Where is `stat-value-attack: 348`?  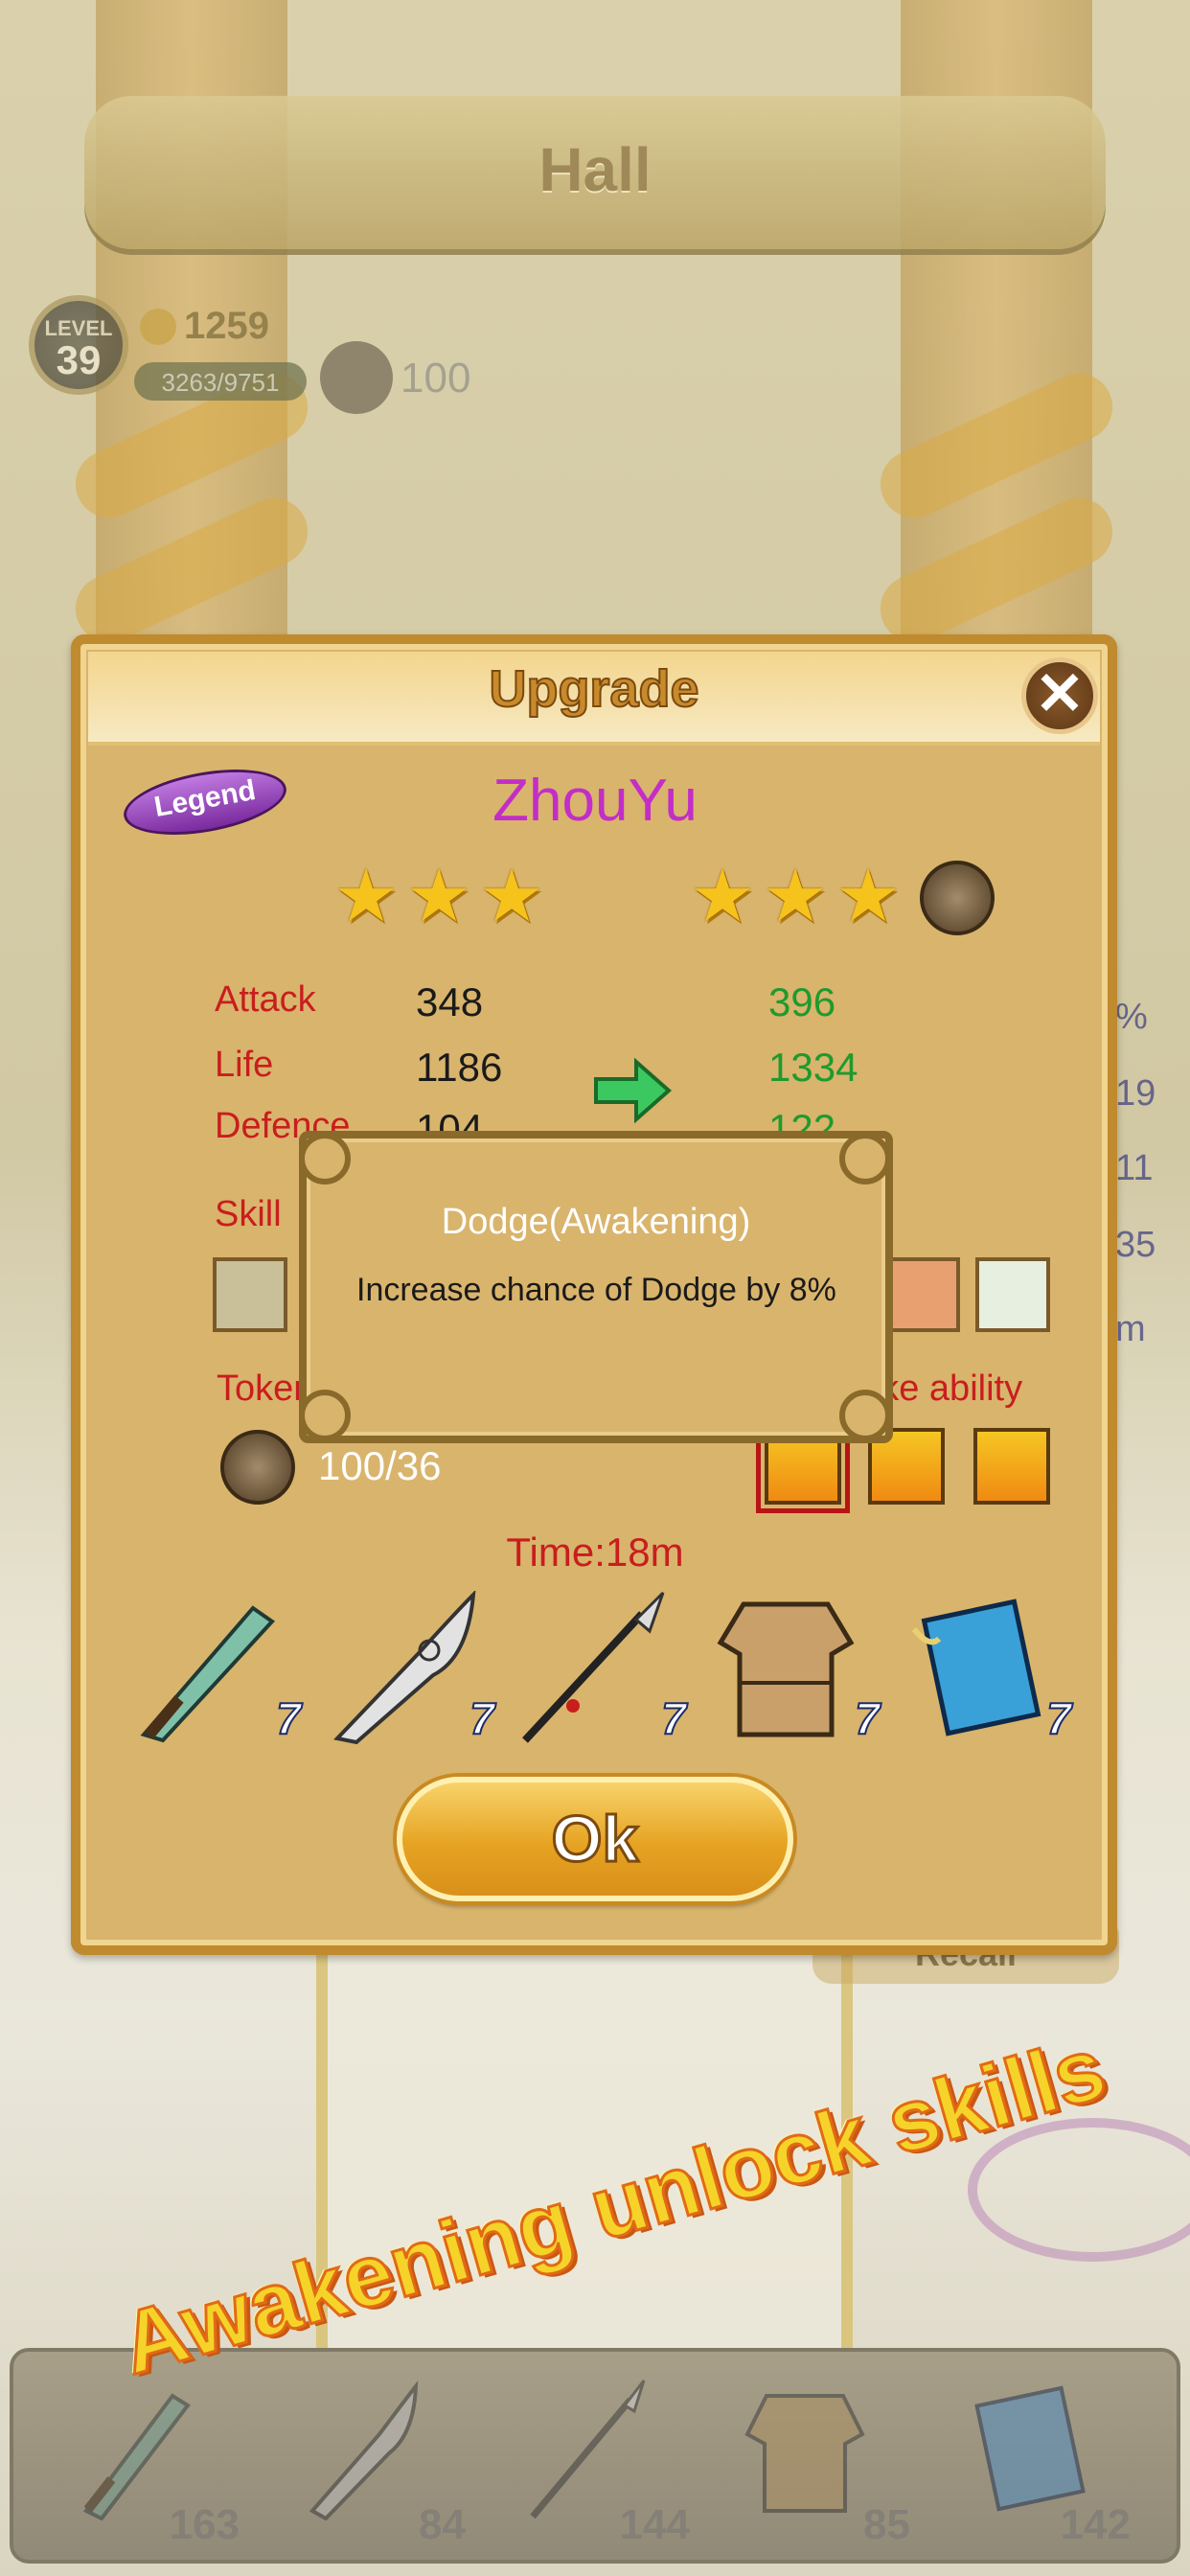 stat-value-attack: 348 is located at coordinates (450, 1001).